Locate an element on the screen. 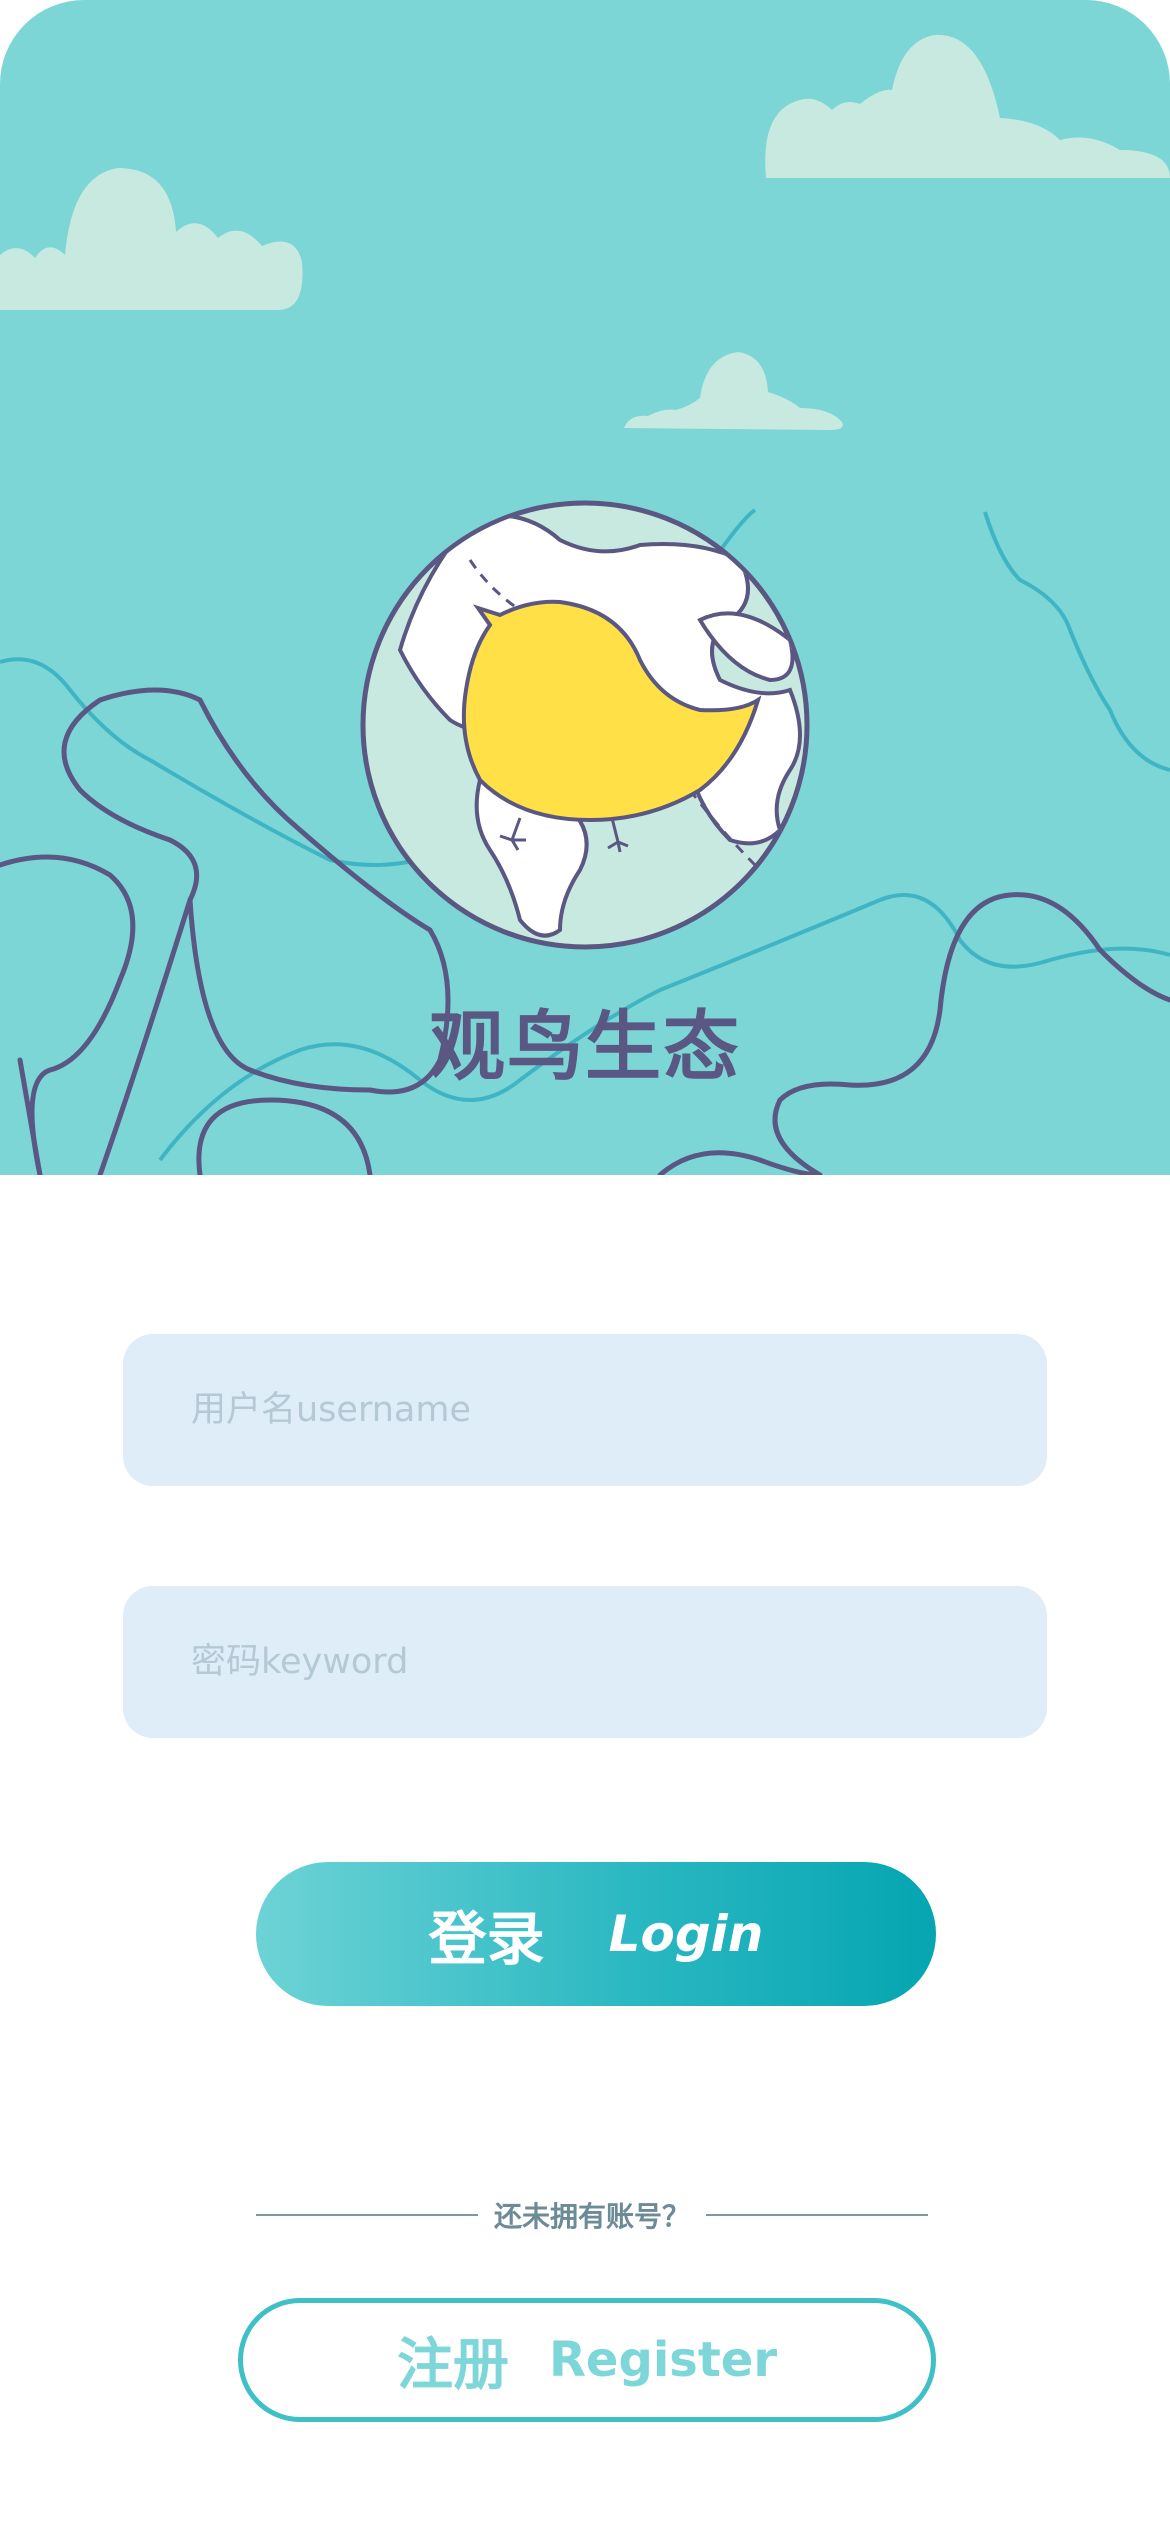 Image resolution: width=1170 pixels, height=2532 pixels. username-field is located at coordinates (585, 1410).